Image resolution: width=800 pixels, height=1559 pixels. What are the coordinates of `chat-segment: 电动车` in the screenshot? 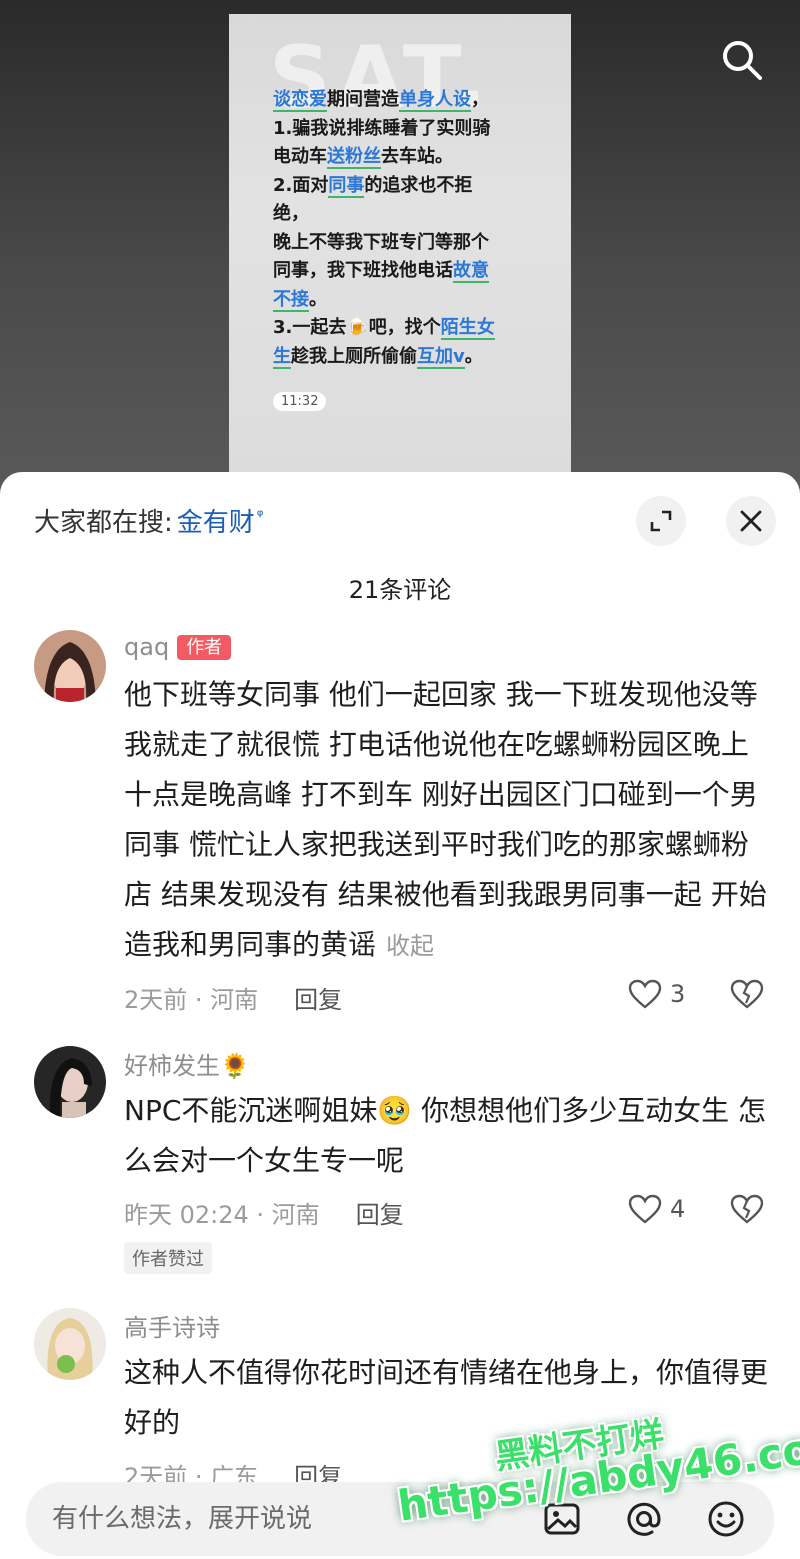 It's located at (300, 156).